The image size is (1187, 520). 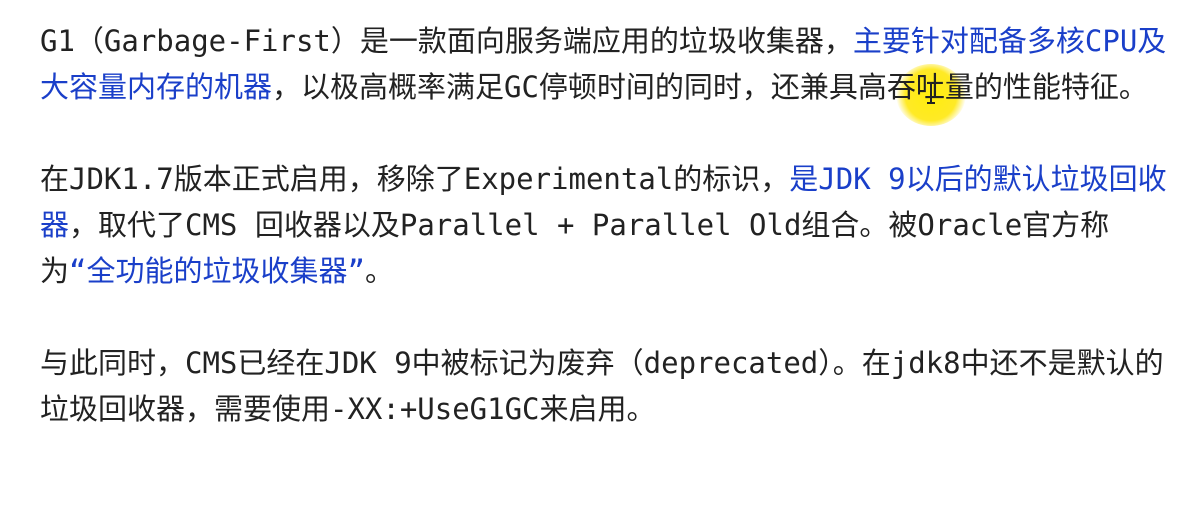 I want to click on text-segment: 在JDK1.7版本正式启用，移除了Experimental的标识，, so click(x=415, y=179).